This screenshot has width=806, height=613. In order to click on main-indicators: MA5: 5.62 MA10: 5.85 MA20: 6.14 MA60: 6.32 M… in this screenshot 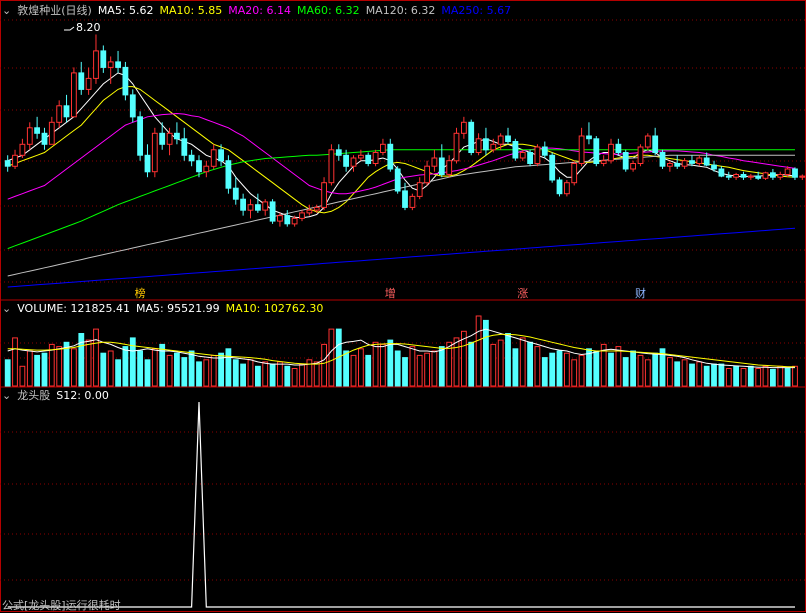, I will do `click(307, 10)`.